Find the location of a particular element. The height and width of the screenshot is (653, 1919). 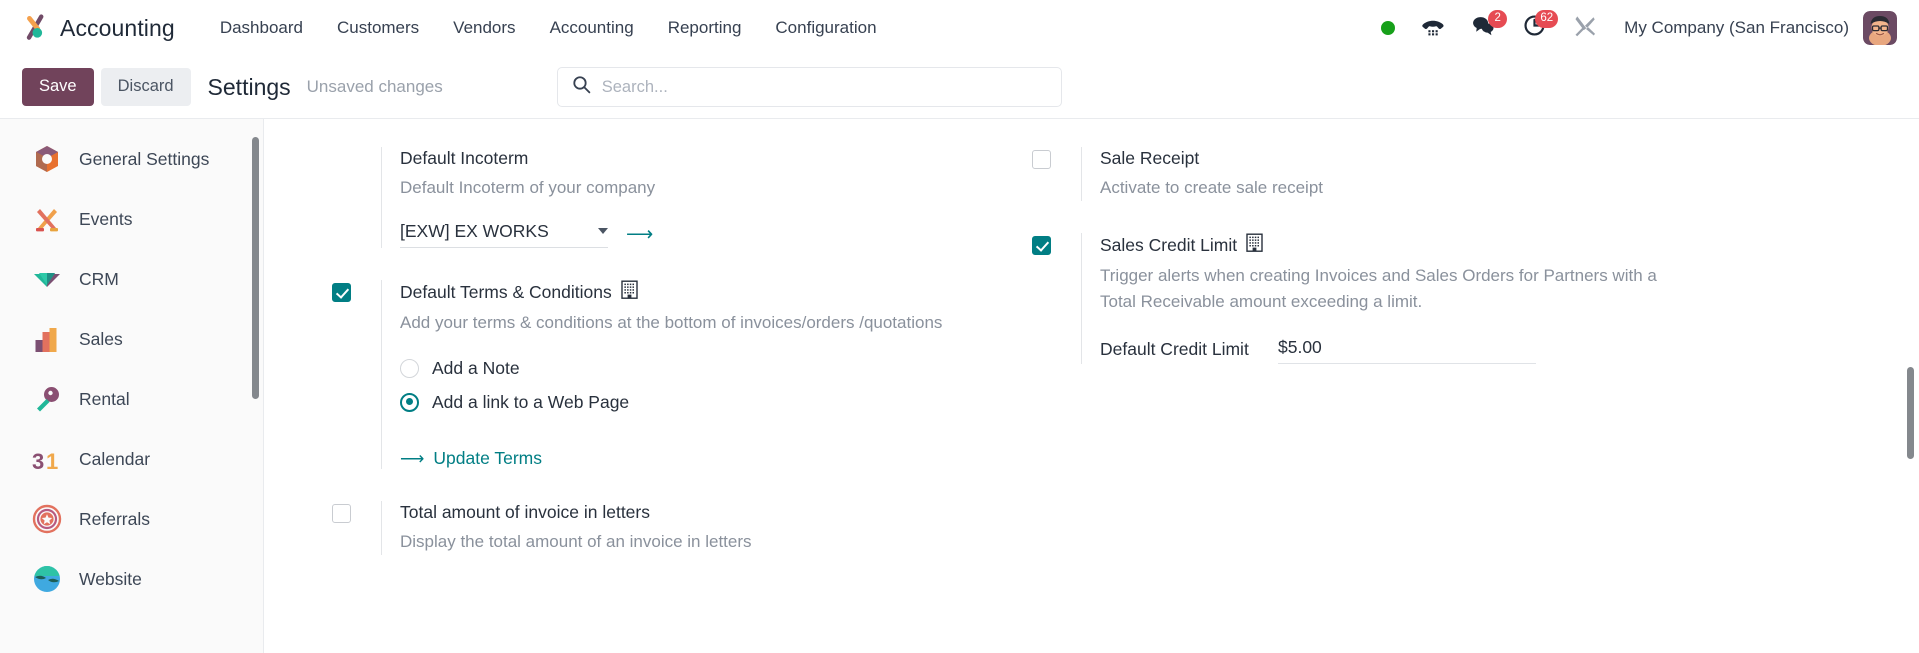

setting-title: Default Incoterm is located at coordinates (716, 159).